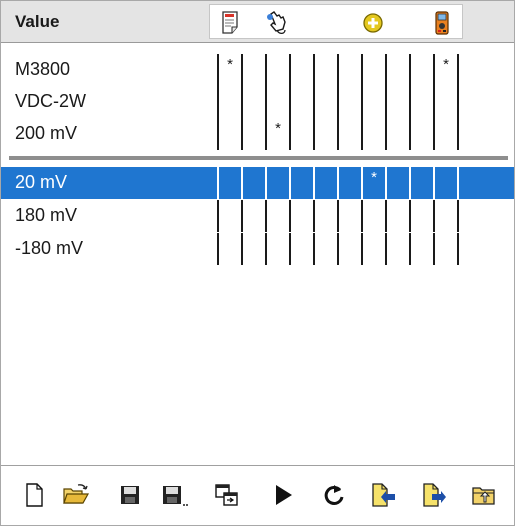 This screenshot has height=526, width=515. I want to click on save-as-icon, so click(176, 497).